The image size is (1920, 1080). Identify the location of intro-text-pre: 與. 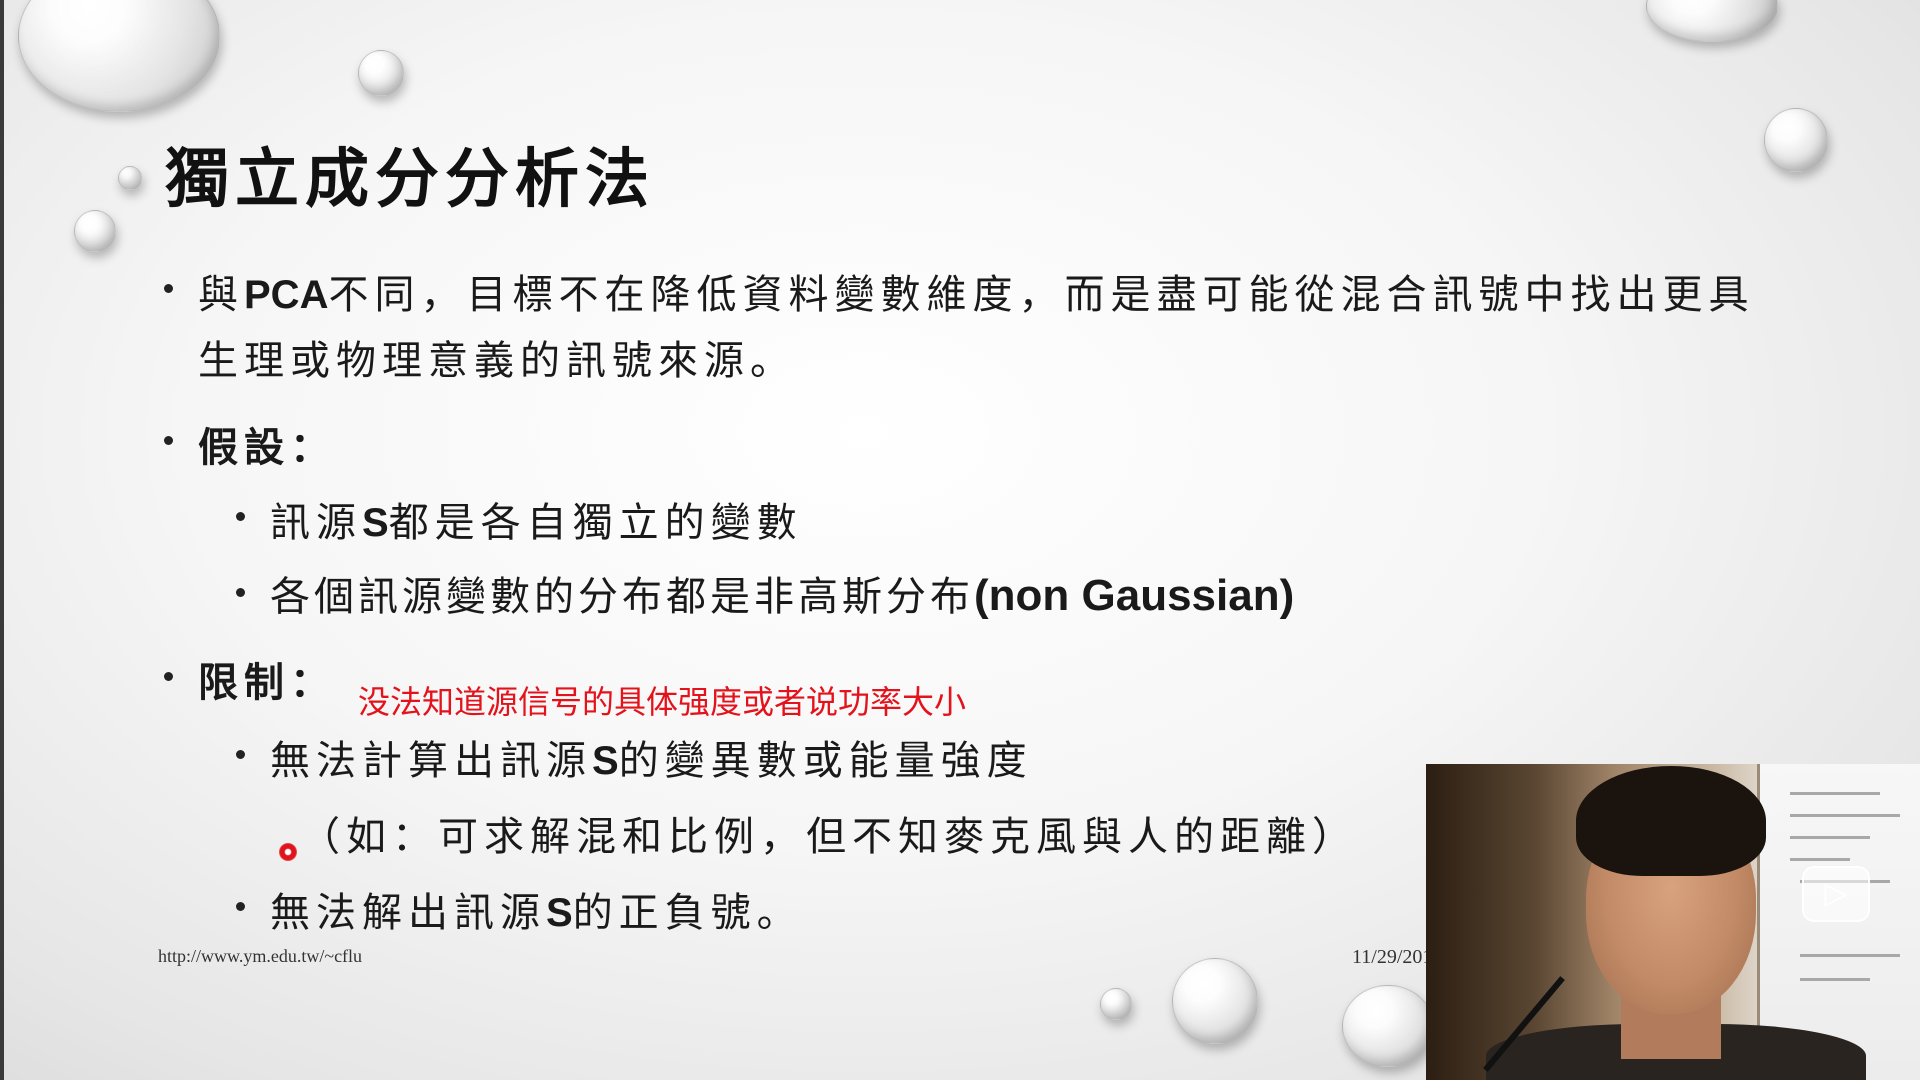
(221, 295).